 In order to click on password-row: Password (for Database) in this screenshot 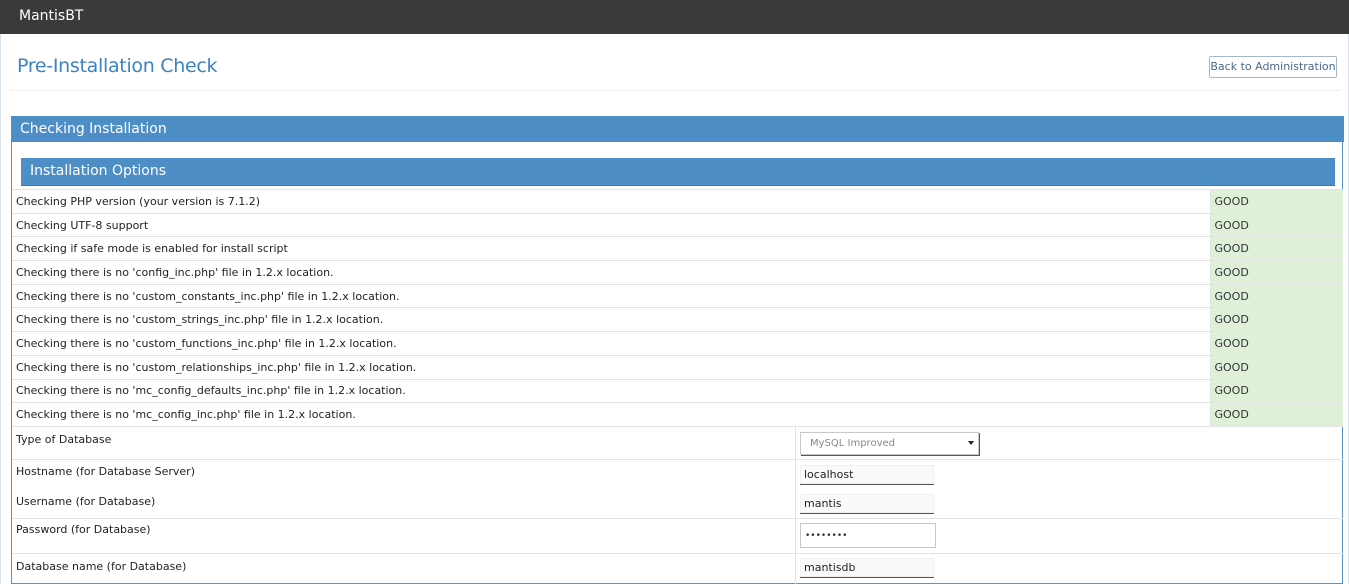, I will do `click(677, 535)`.